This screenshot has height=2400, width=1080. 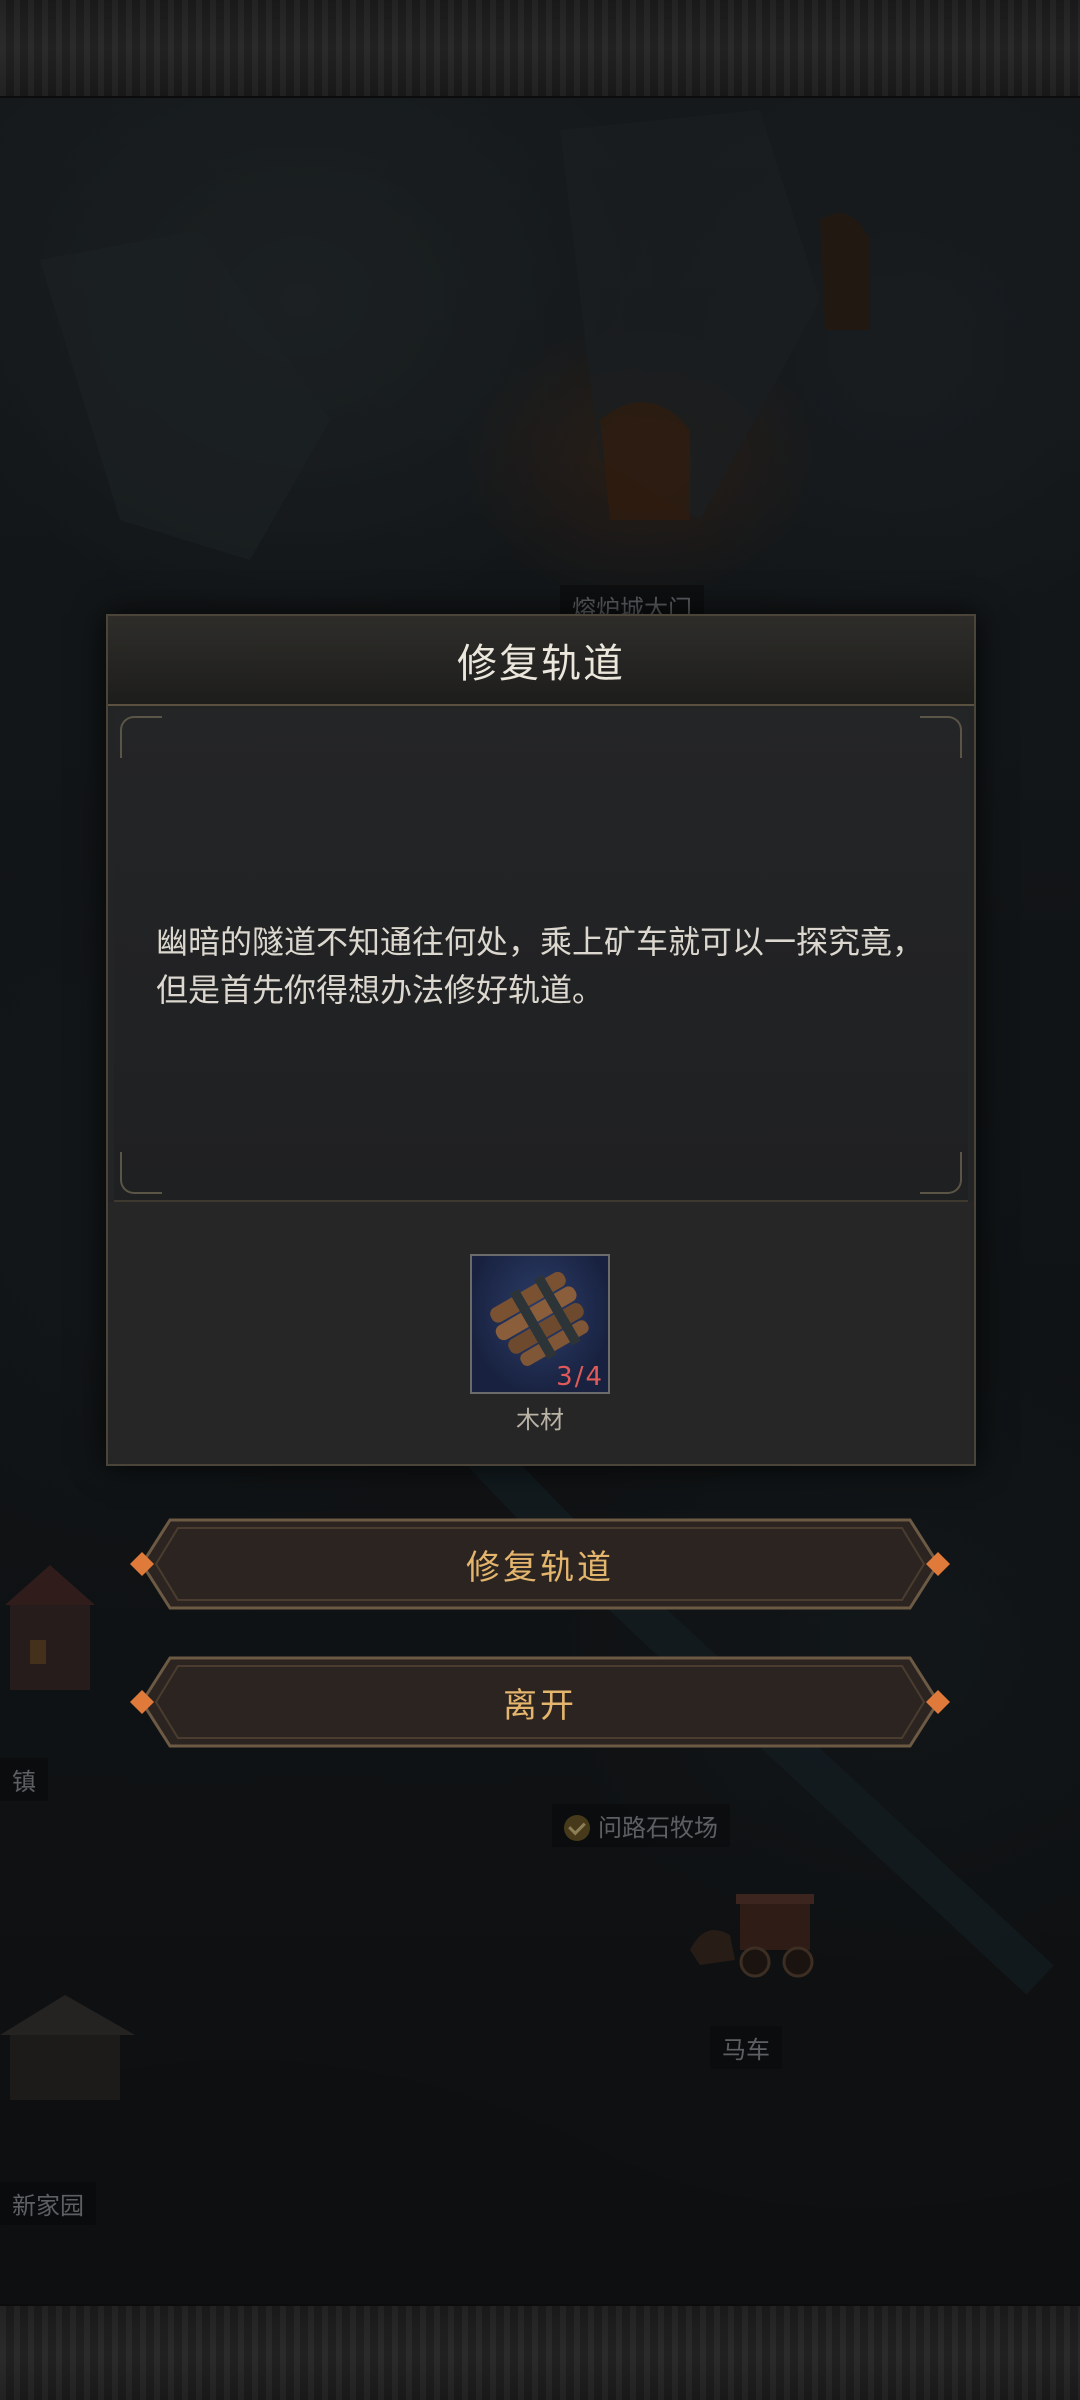 I want to click on required-items-area: 3/4 木材, so click(x=541, y=1333).